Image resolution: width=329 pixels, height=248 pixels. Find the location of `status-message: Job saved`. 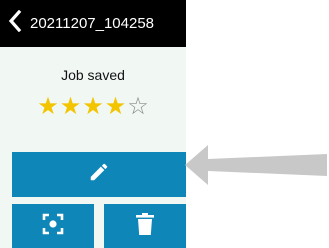

status-message: Job saved is located at coordinates (93, 75).